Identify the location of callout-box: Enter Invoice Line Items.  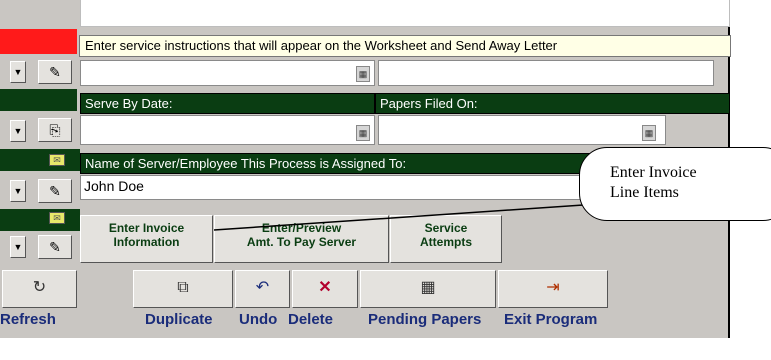
(675, 184).